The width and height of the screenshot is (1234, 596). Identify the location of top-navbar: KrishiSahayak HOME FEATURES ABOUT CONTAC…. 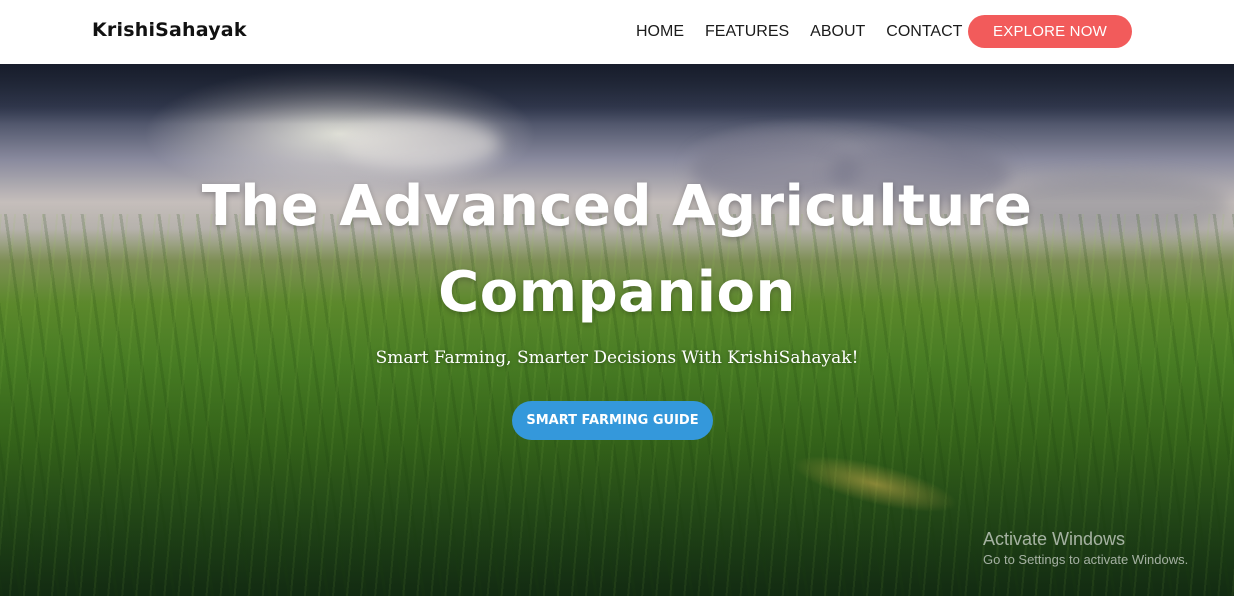
(617, 32).